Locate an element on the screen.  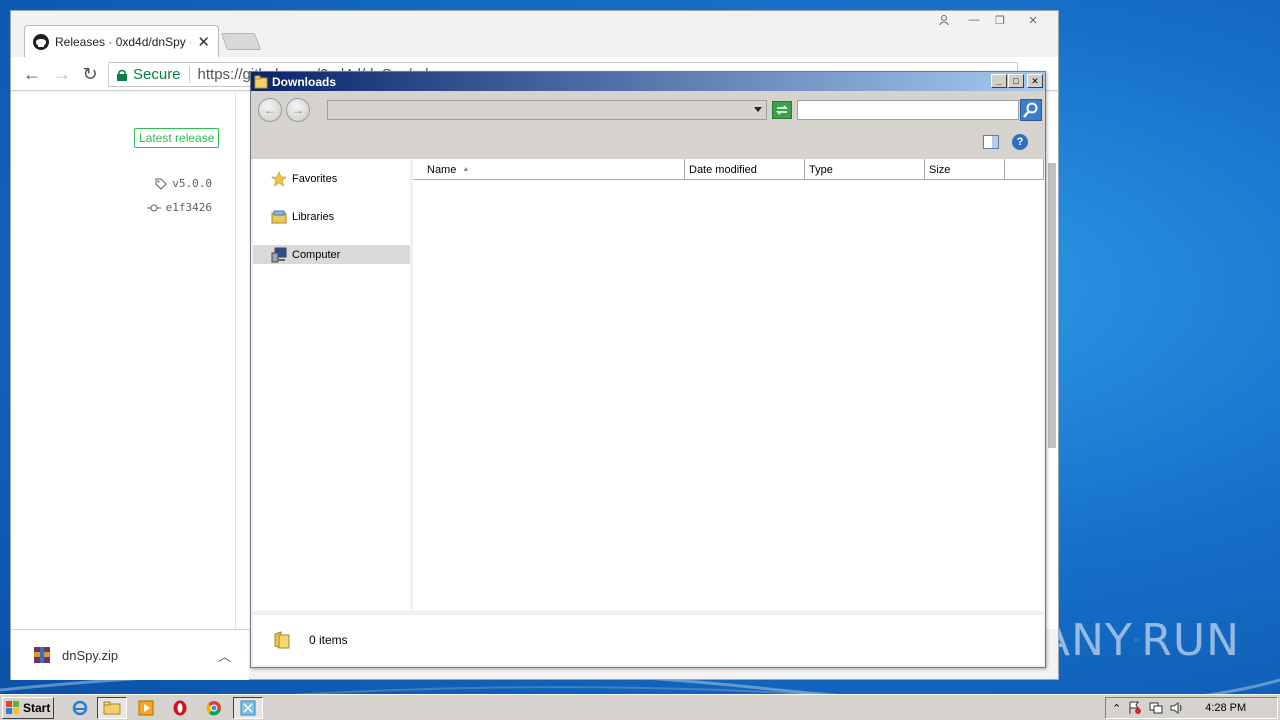
internet-explorer-icon is located at coordinates (80, 708).